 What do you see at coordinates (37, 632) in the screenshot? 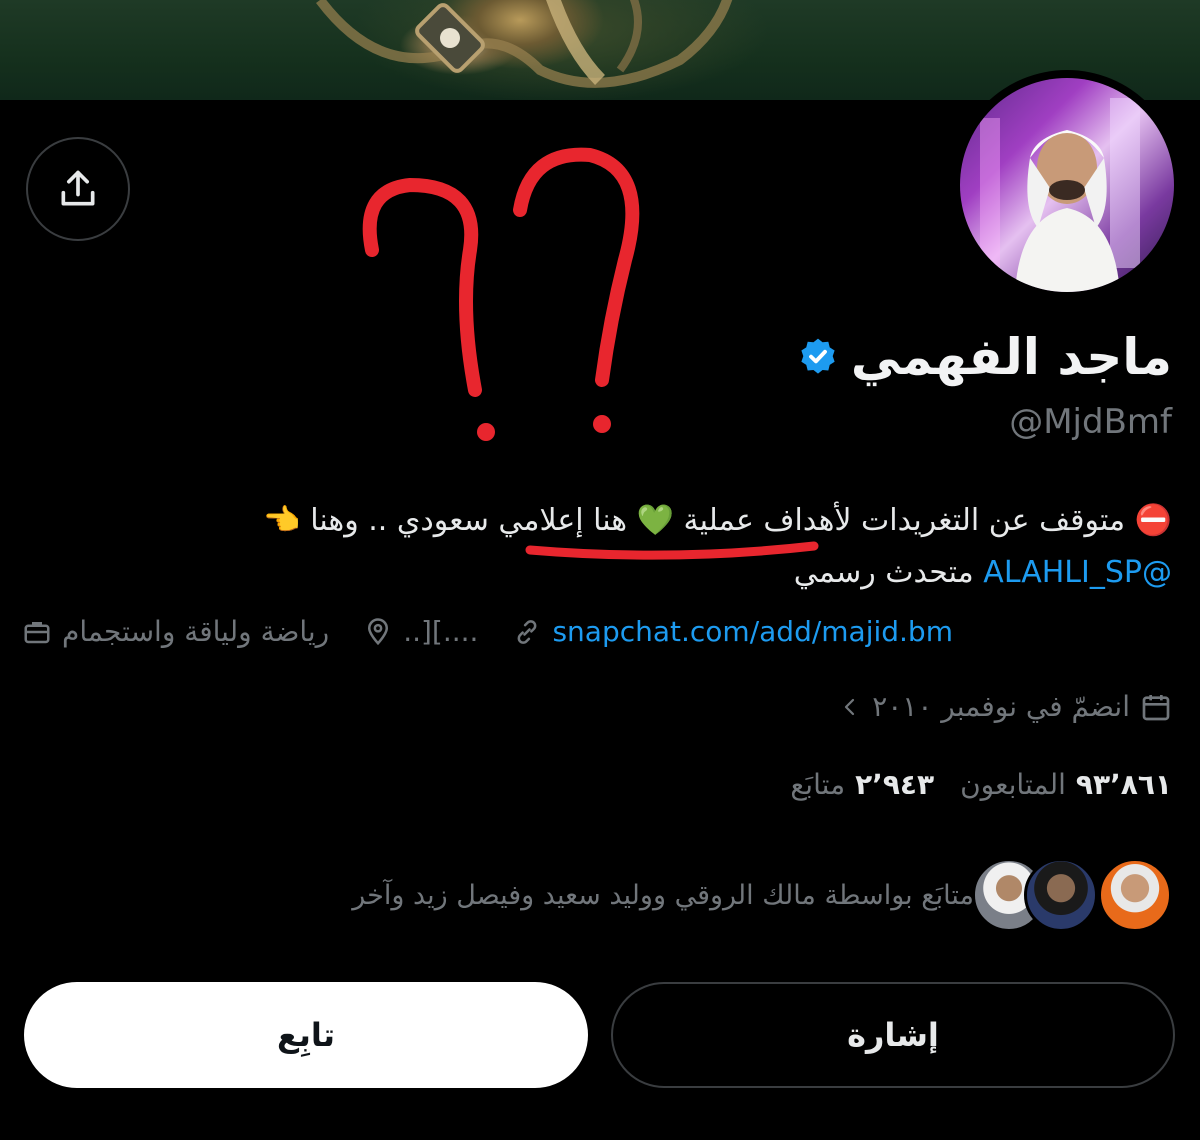
I see `briefcase-icon` at bounding box center [37, 632].